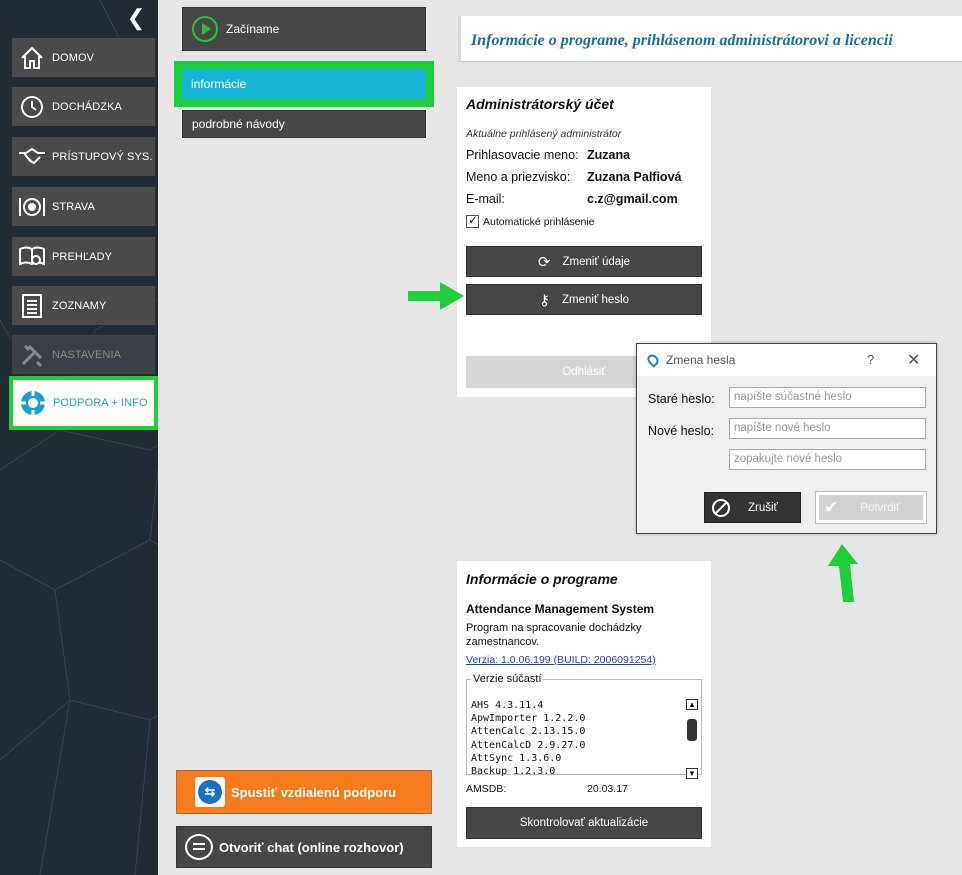  Describe the element at coordinates (32, 256) in the screenshot. I see `book-search-icon` at that location.